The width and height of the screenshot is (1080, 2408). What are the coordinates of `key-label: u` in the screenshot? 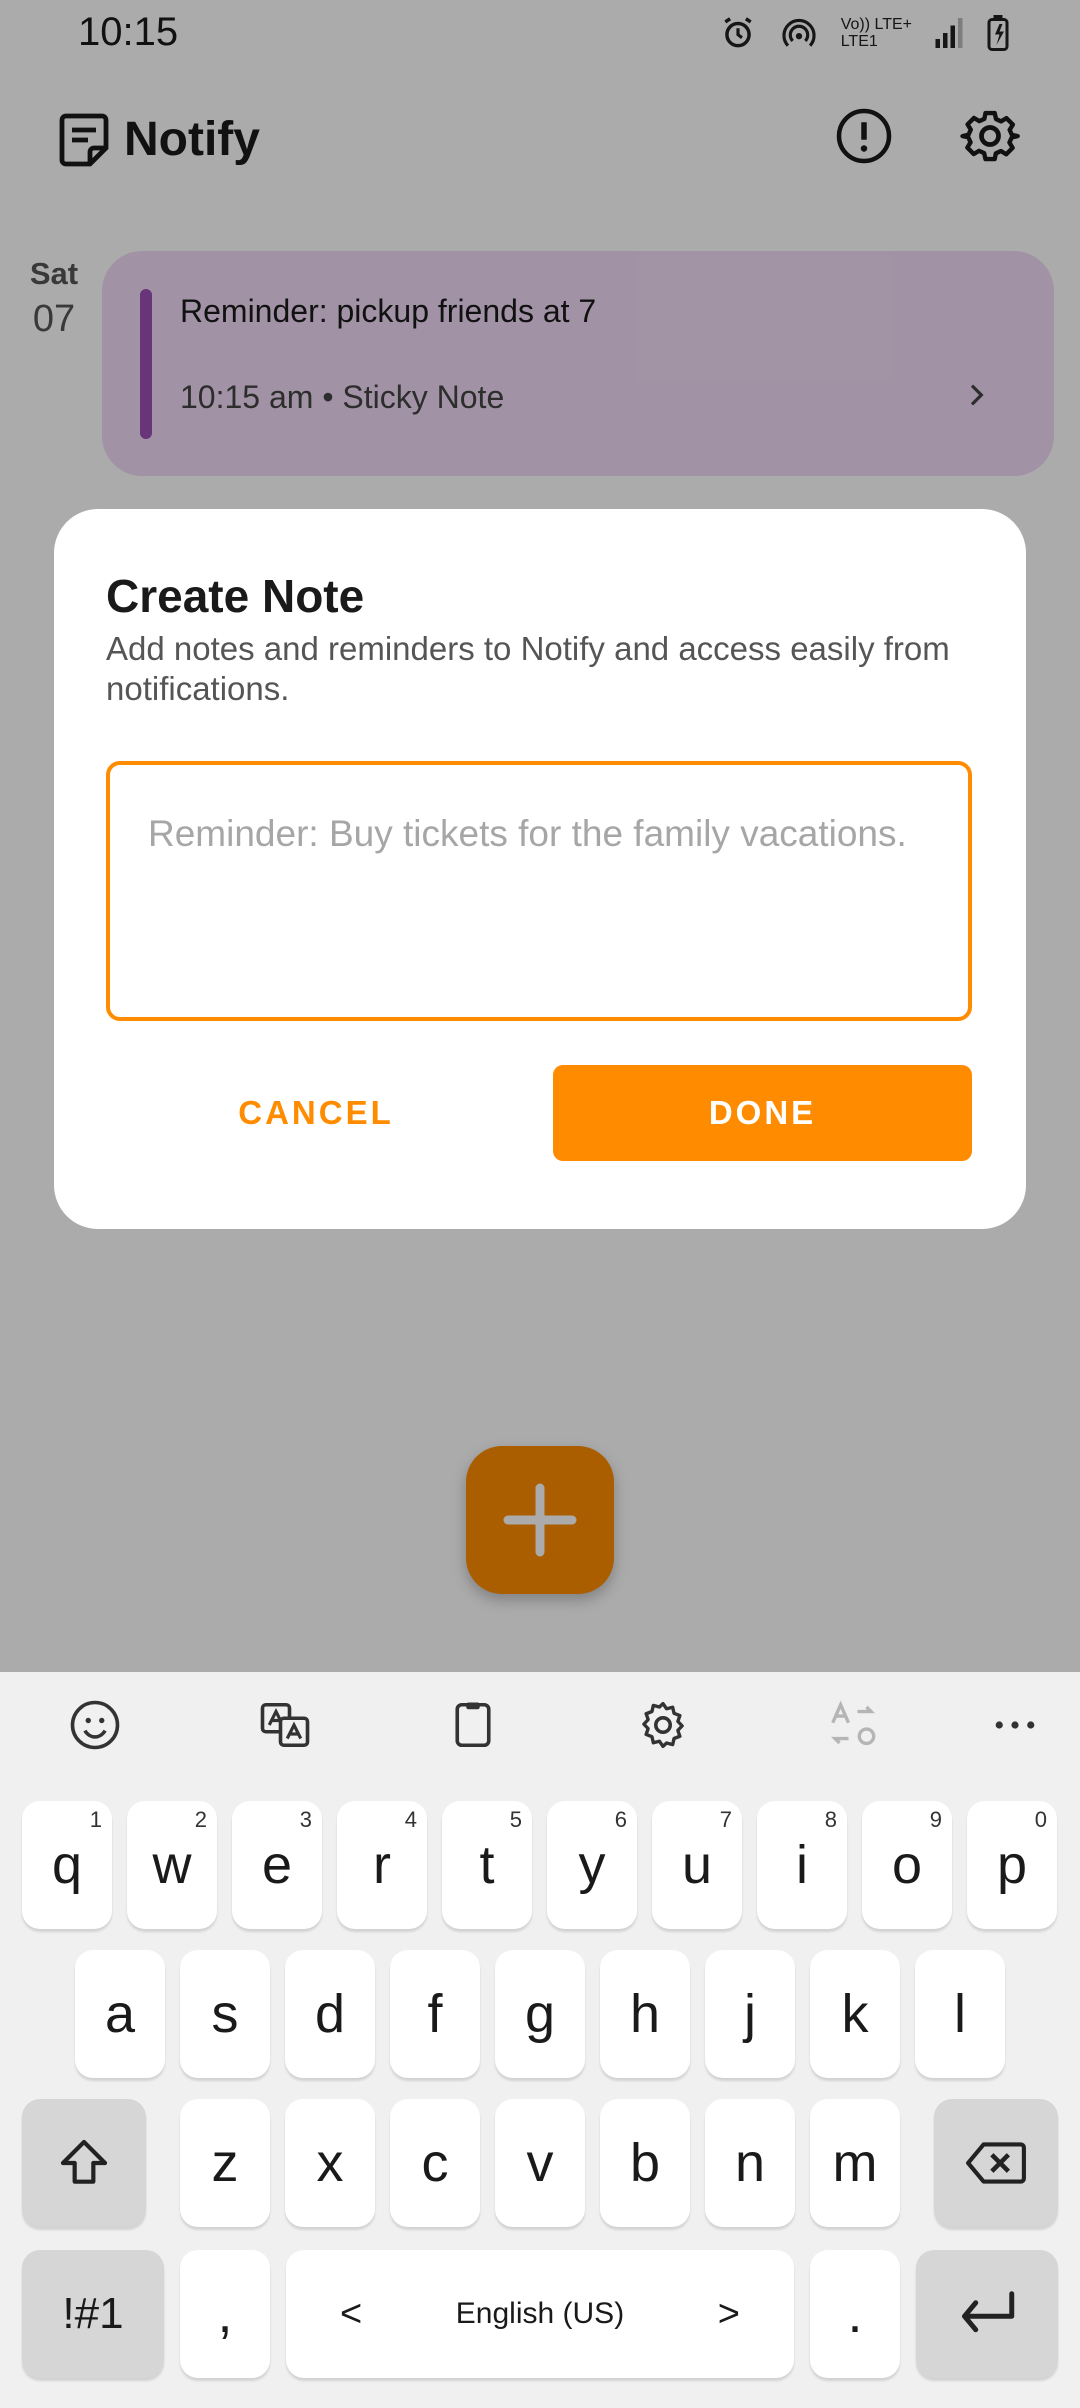 It's located at (697, 1865).